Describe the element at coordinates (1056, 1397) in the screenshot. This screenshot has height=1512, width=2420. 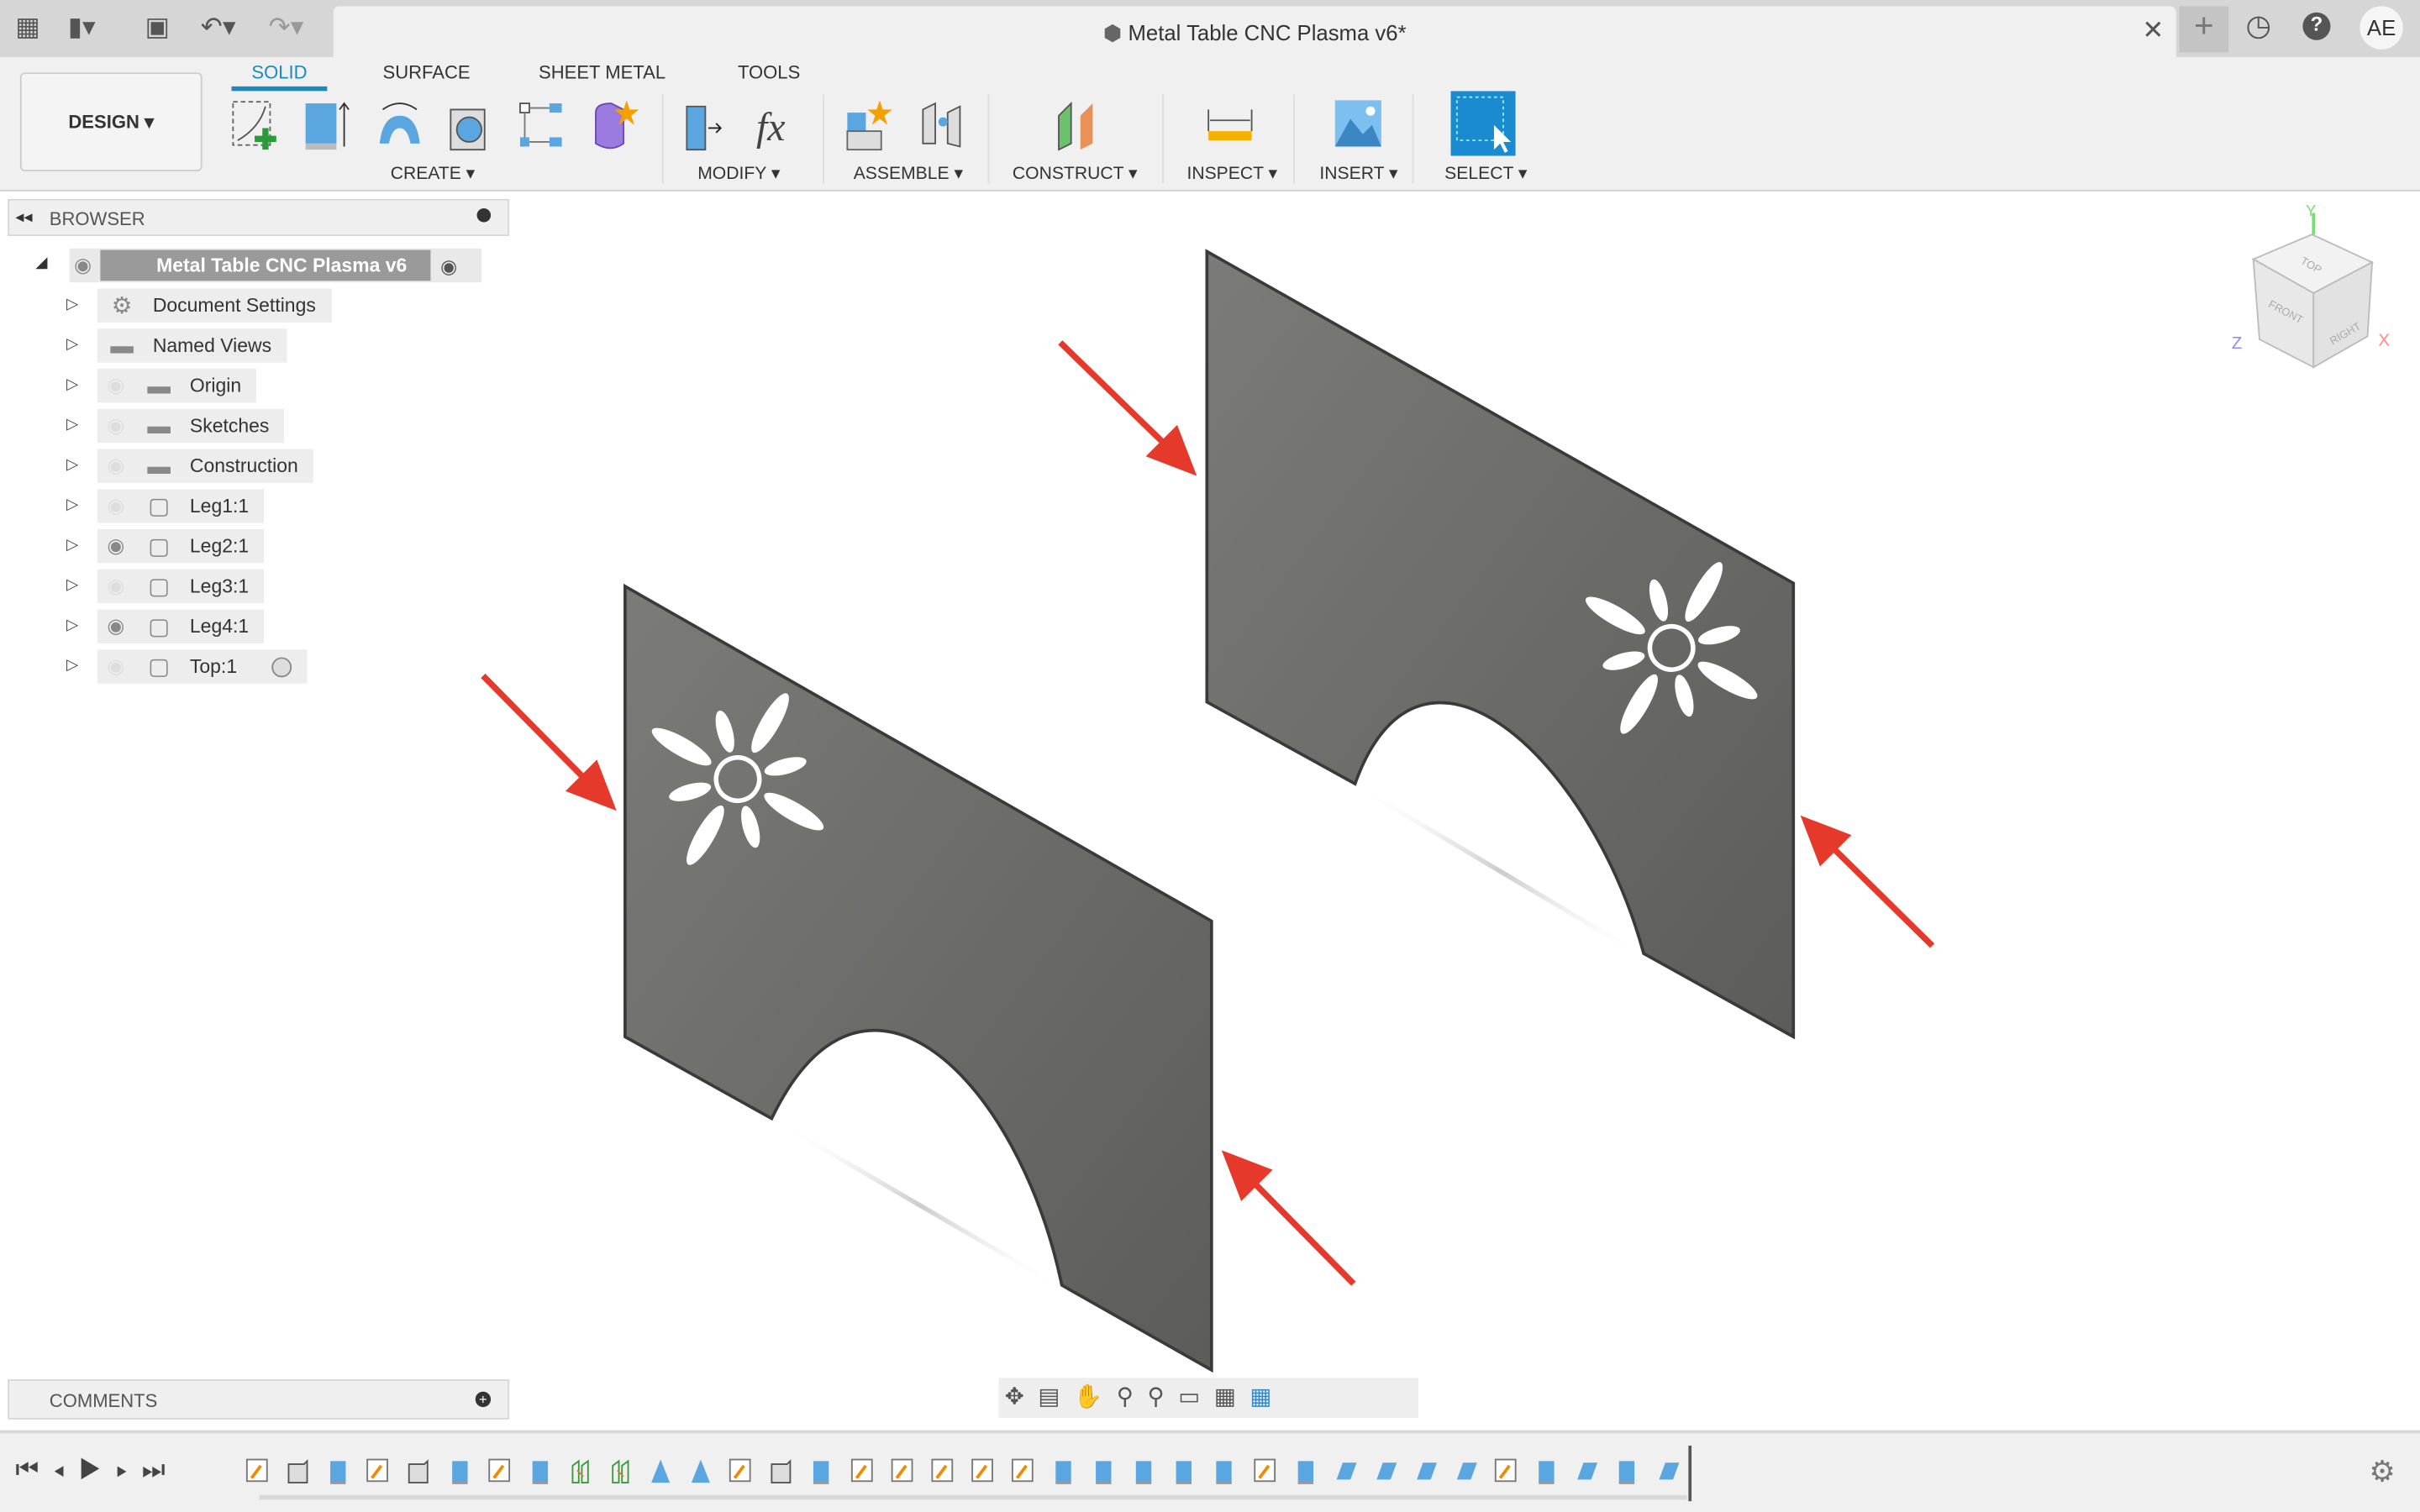
I see `look-at-icon: ▤` at that location.